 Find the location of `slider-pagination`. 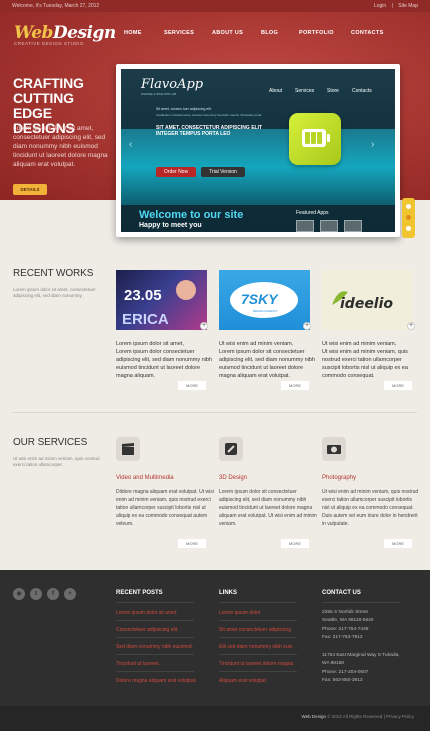

slider-pagination is located at coordinates (408, 218).